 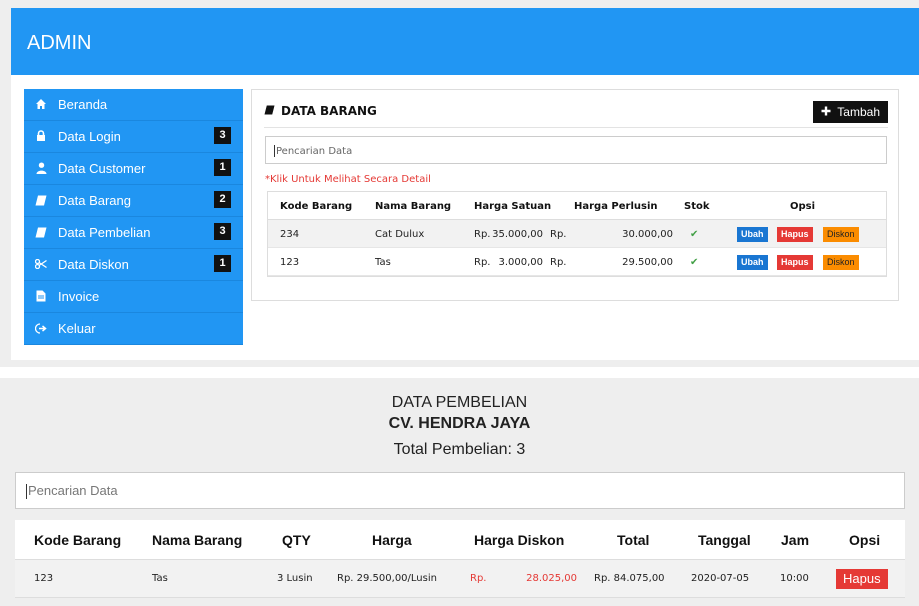 I want to click on column-header: Stok, so click(x=697, y=206).